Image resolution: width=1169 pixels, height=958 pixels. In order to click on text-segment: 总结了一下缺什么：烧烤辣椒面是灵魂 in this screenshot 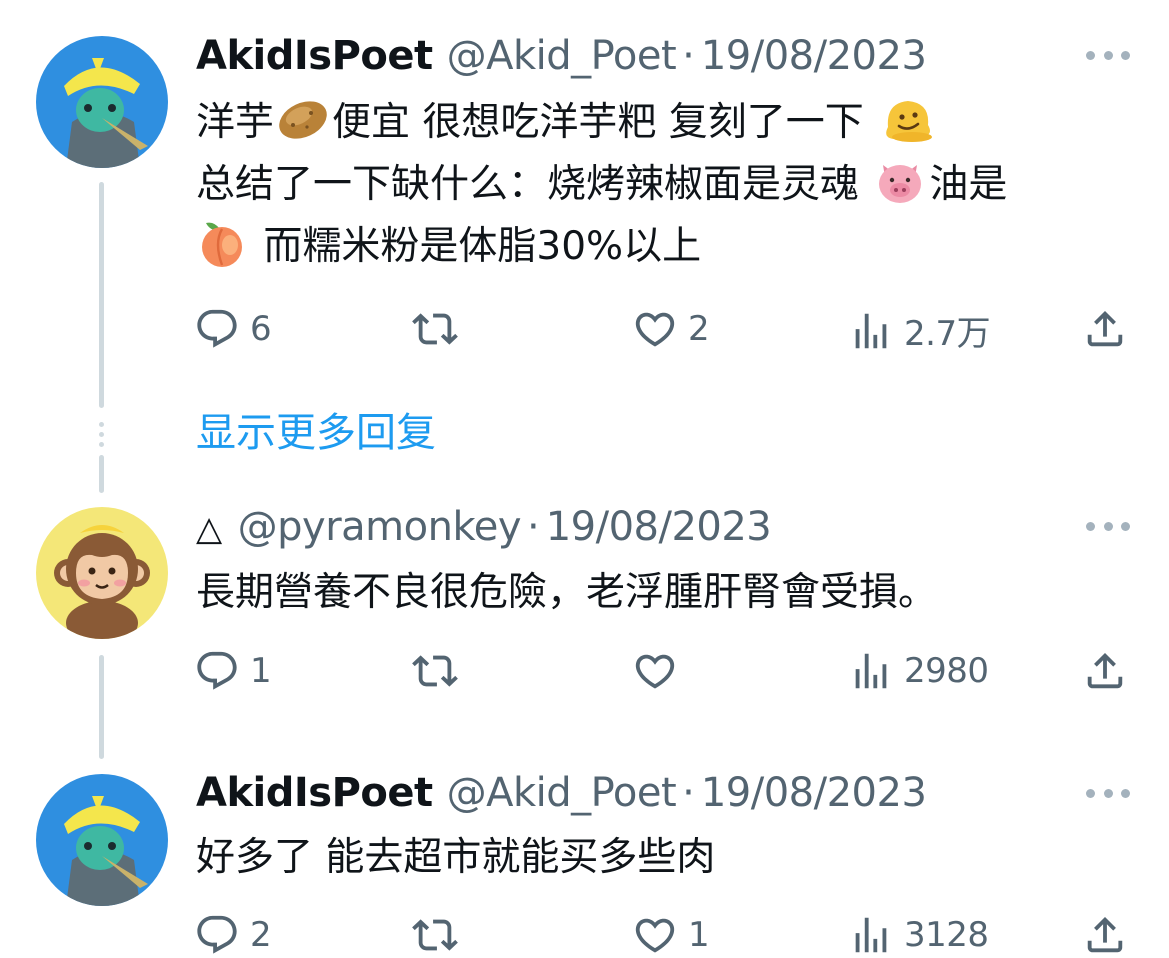, I will do `click(528, 184)`.